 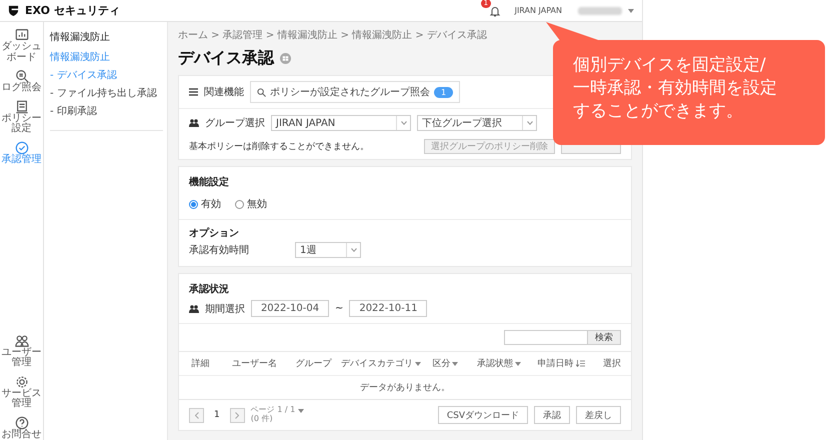 I want to click on nav-rail-item: サービス管理, so click(x=21, y=392).